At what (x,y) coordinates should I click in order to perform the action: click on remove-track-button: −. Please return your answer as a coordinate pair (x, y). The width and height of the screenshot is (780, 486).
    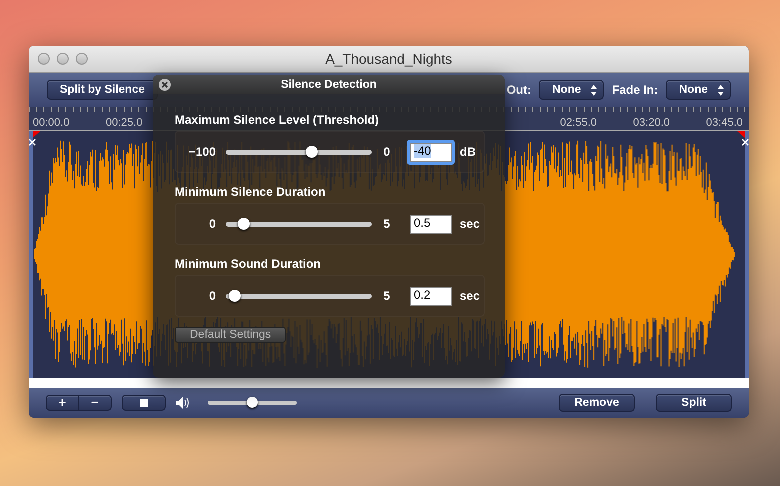
    Looking at the image, I should click on (95, 403).